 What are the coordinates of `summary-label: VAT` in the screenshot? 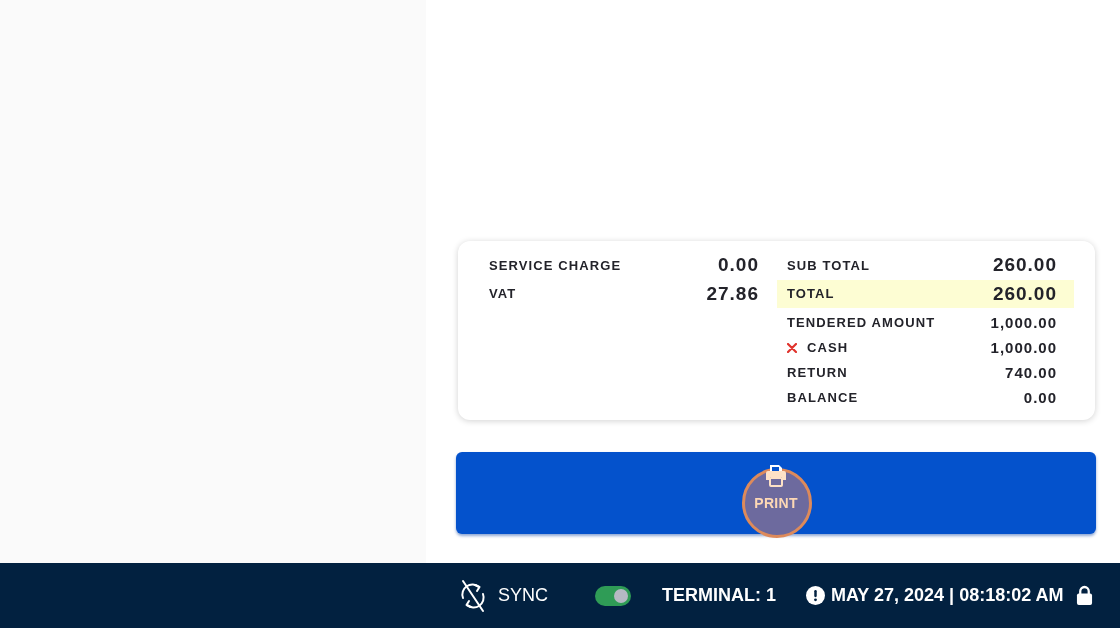 It's located at (503, 294).